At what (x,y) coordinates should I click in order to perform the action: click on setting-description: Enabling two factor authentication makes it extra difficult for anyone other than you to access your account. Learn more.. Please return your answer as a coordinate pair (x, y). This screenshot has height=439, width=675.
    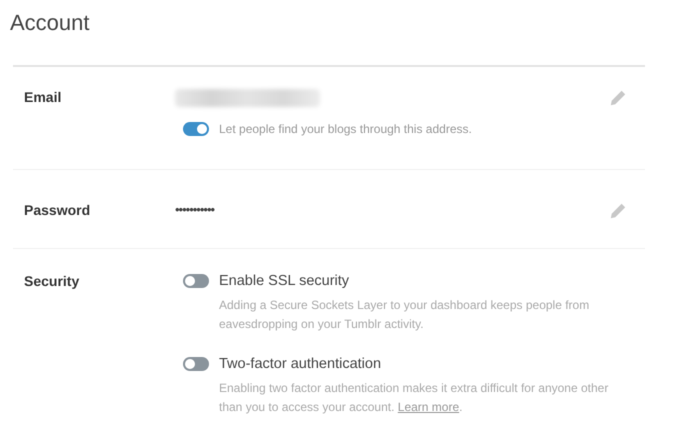
    Looking at the image, I should click on (414, 398).